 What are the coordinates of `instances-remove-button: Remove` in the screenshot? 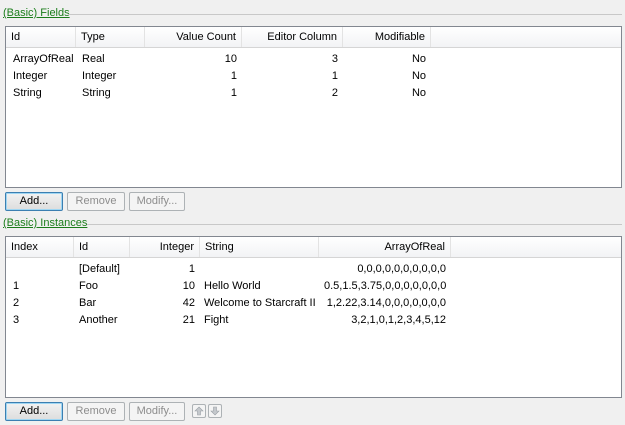 It's located at (96, 411).